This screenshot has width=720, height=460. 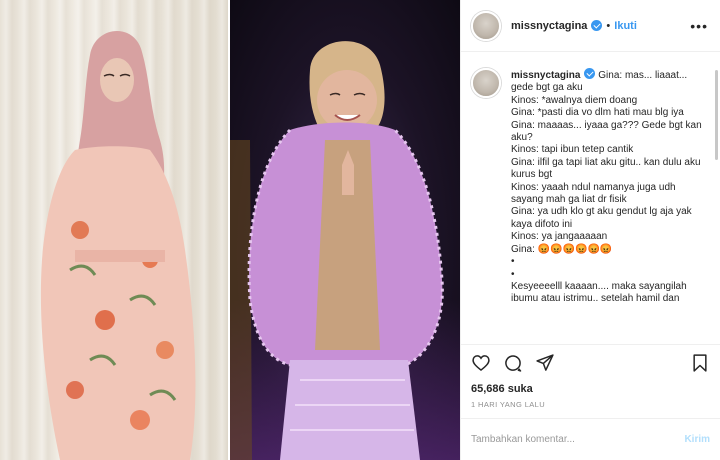 I want to click on caption-verified-badge-icon, so click(x=590, y=73).